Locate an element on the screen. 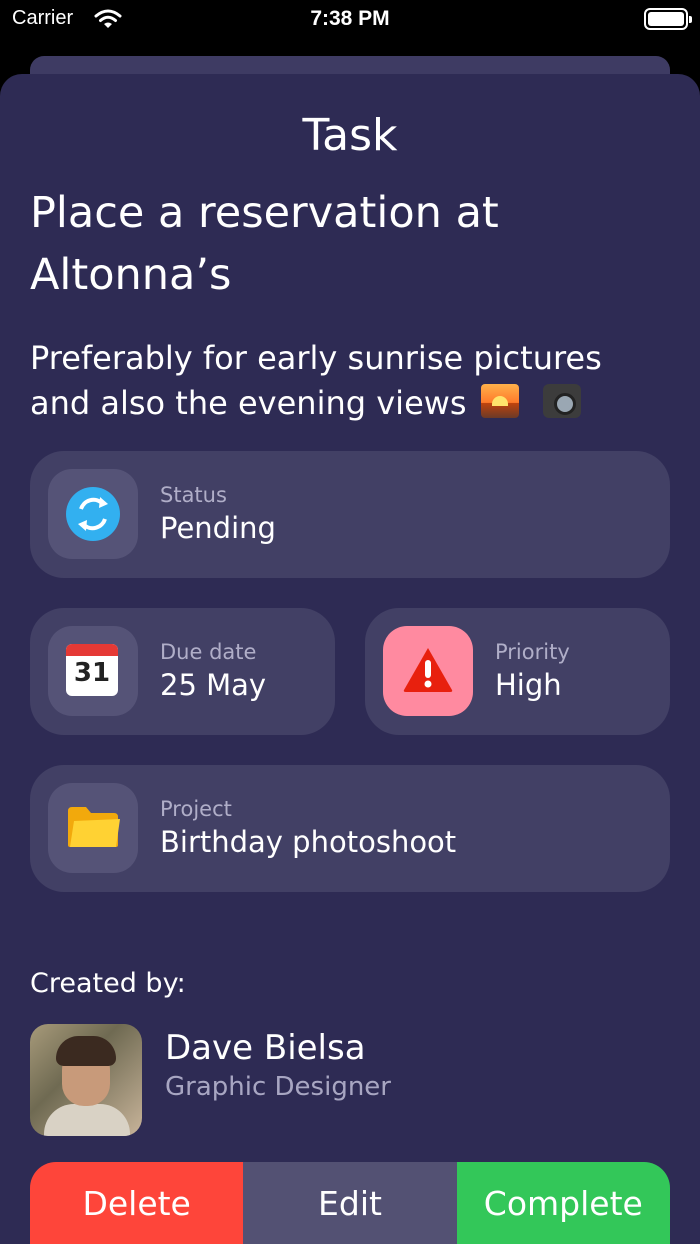 The image size is (700, 1244). project-label: Project is located at coordinates (196, 809).